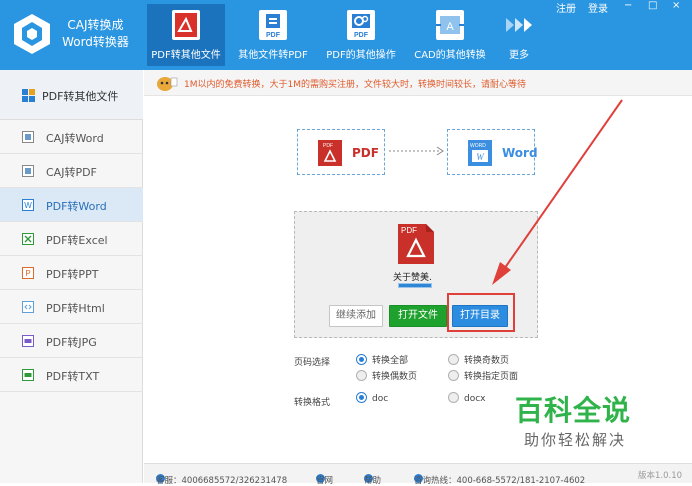  Describe the element at coordinates (75, 138) in the screenshot. I see `sidebar-item-label: CAJ转Word` at that location.